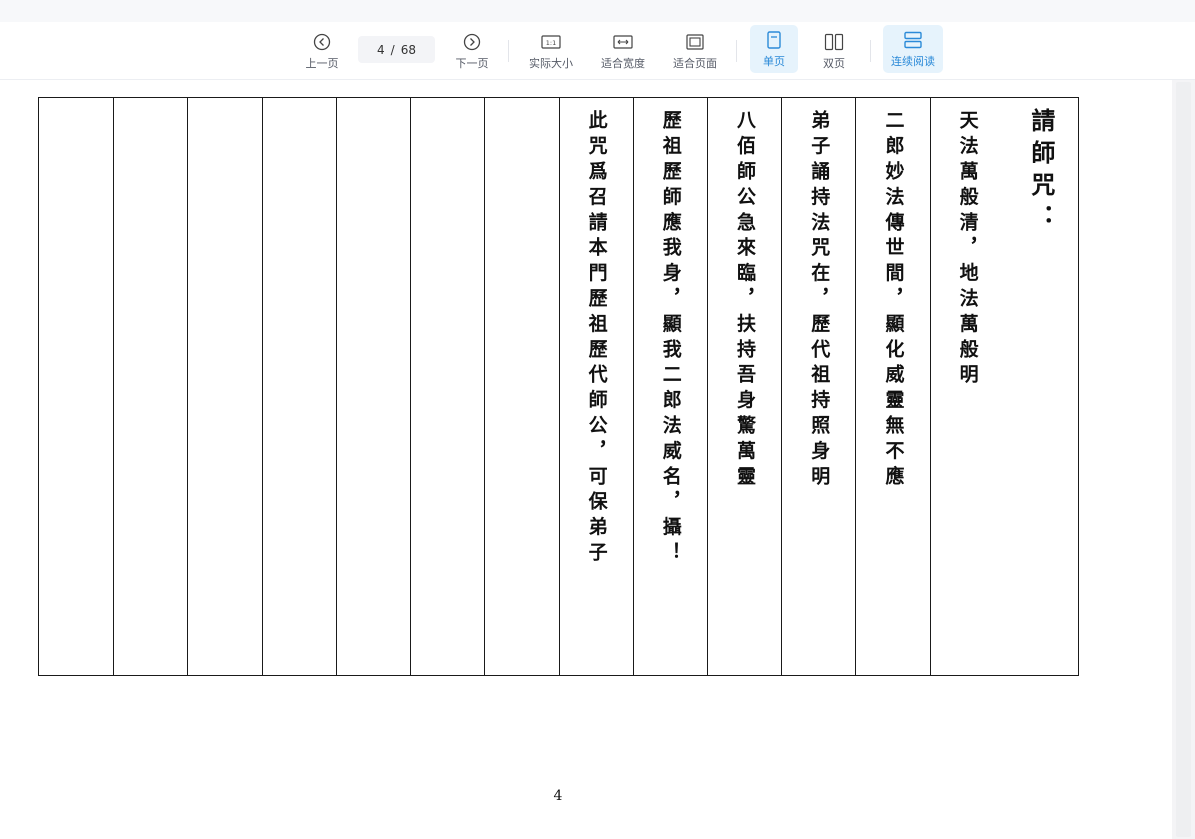  What do you see at coordinates (967, 250) in the screenshot?
I see `incantation-line: 天法萬般清，地法萬般明` at bounding box center [967, 250].